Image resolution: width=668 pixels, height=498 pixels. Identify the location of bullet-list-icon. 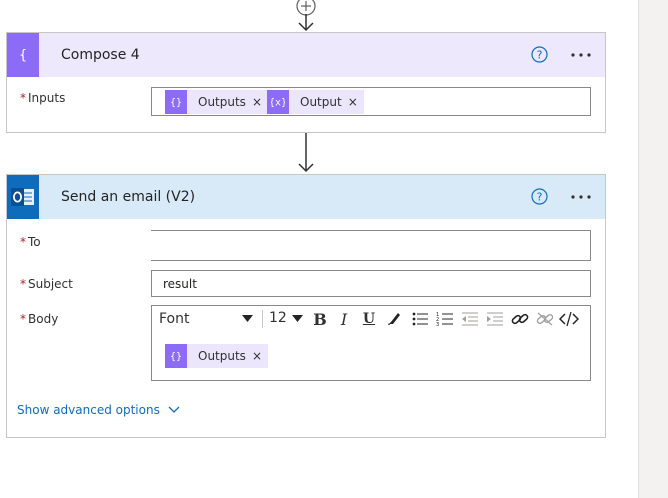
(420, 319).